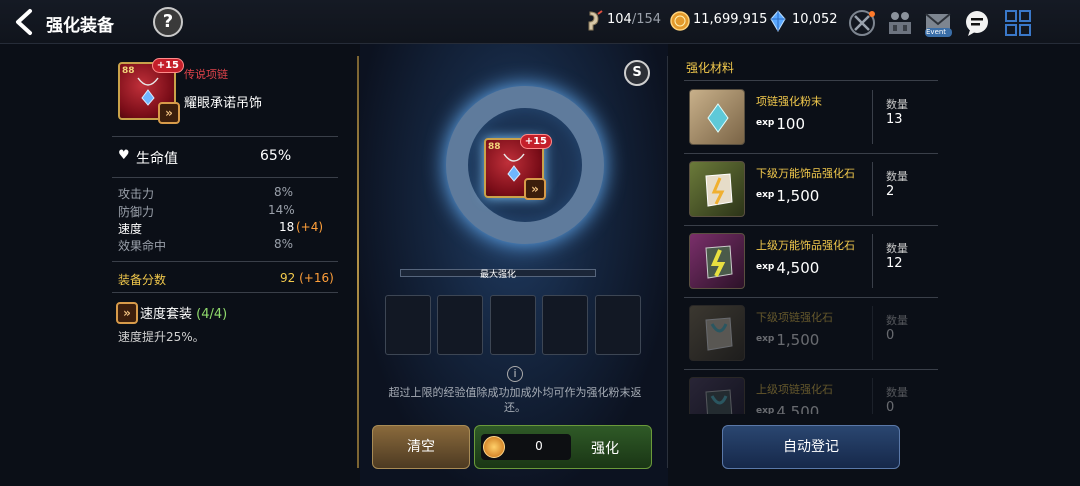 The height and width of the screenshot is (486, 1080). Describe the element at coordinates (595, 20) in the screenshot. I see `stamina-icon` at that location.